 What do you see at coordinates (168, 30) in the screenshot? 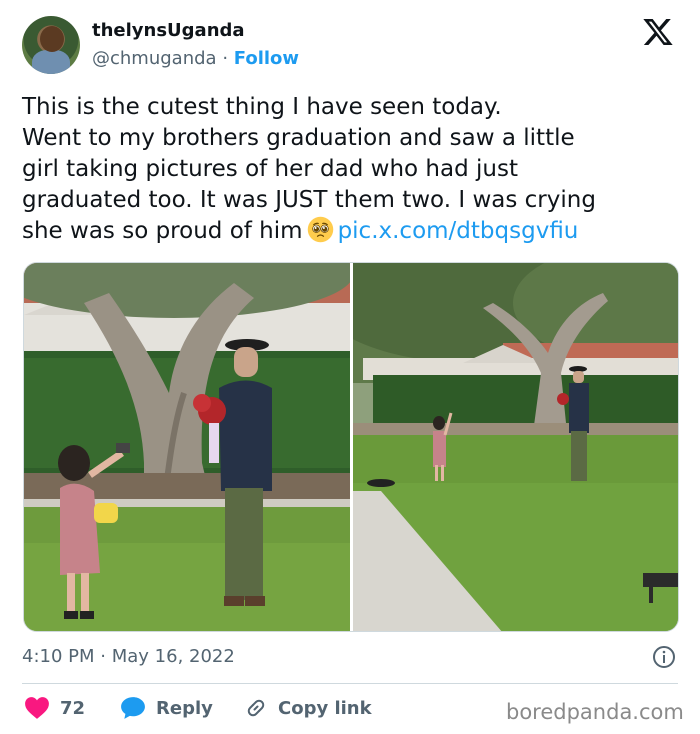
I see `author-display-name: thelynsUganda` at bounding box center [168, 30].